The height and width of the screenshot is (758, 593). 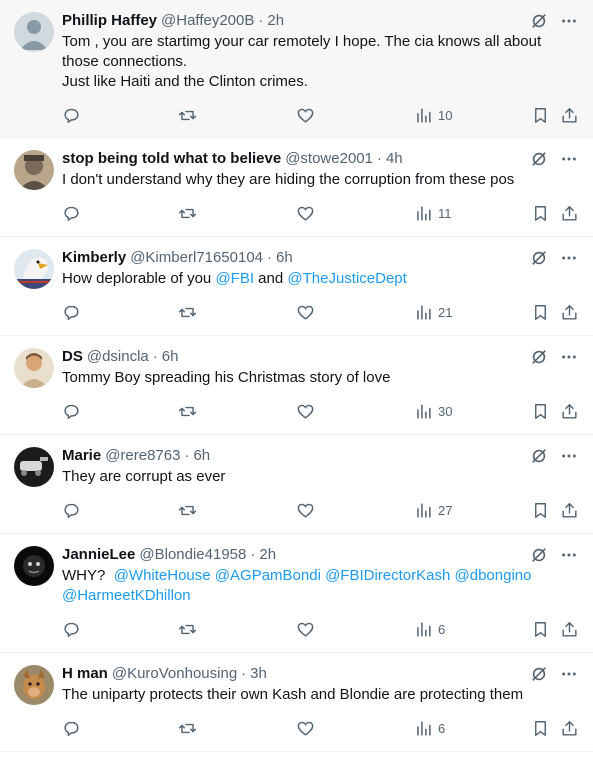 I want to click on author-name: Kimberly, so click(x=94, y=257).